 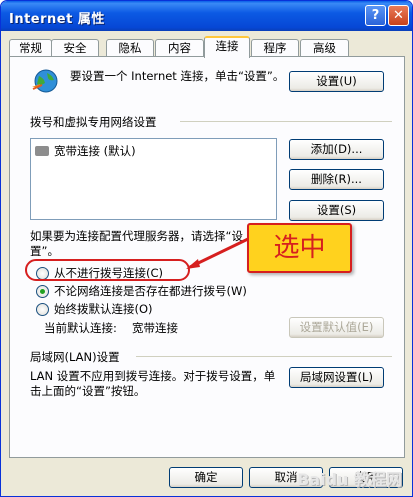 I want to click on internet-globe-icon, so click(x=45, y=81).